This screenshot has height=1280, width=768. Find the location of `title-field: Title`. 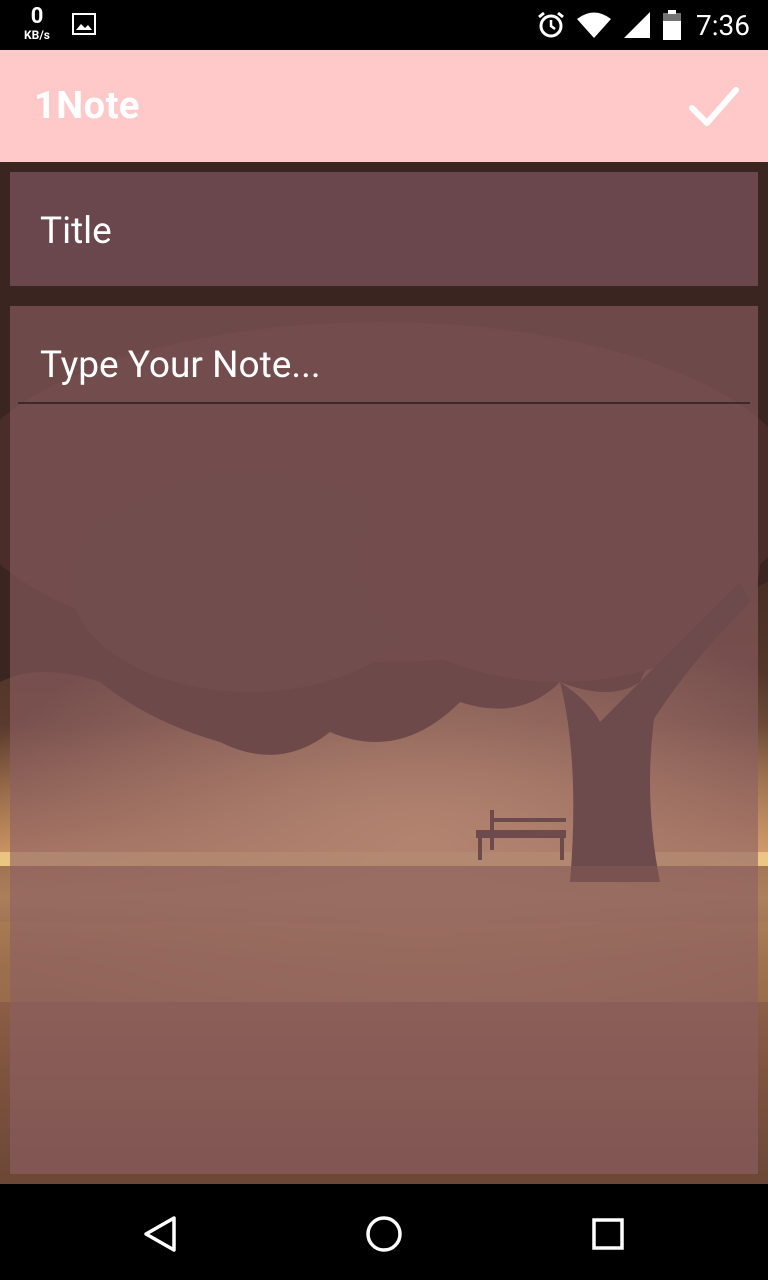

title-field: Title is located at coordinates (384, 229).